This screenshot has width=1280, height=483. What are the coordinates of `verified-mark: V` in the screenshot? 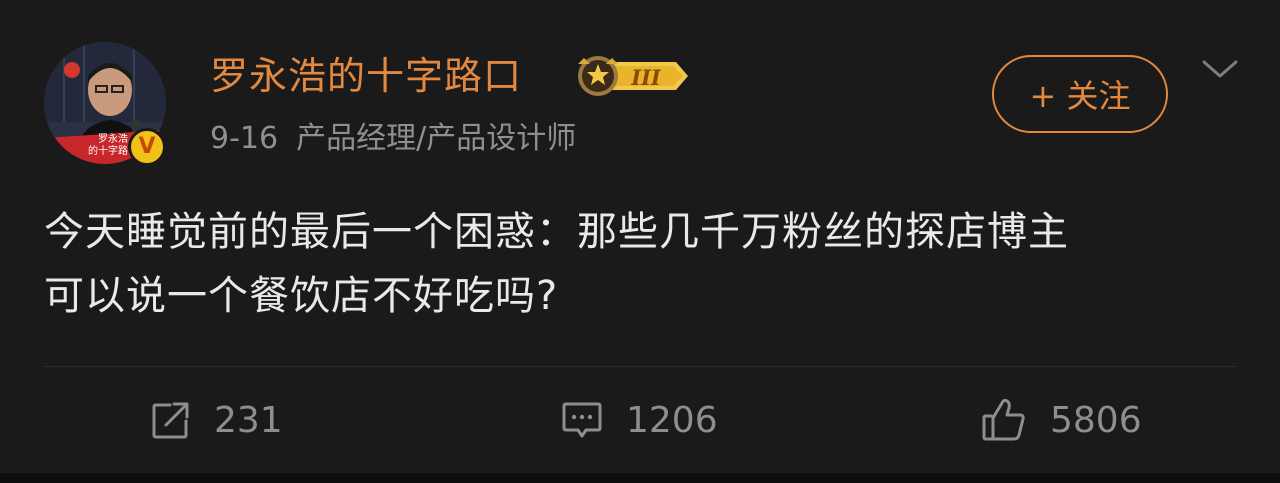 It's located at (147, 146).